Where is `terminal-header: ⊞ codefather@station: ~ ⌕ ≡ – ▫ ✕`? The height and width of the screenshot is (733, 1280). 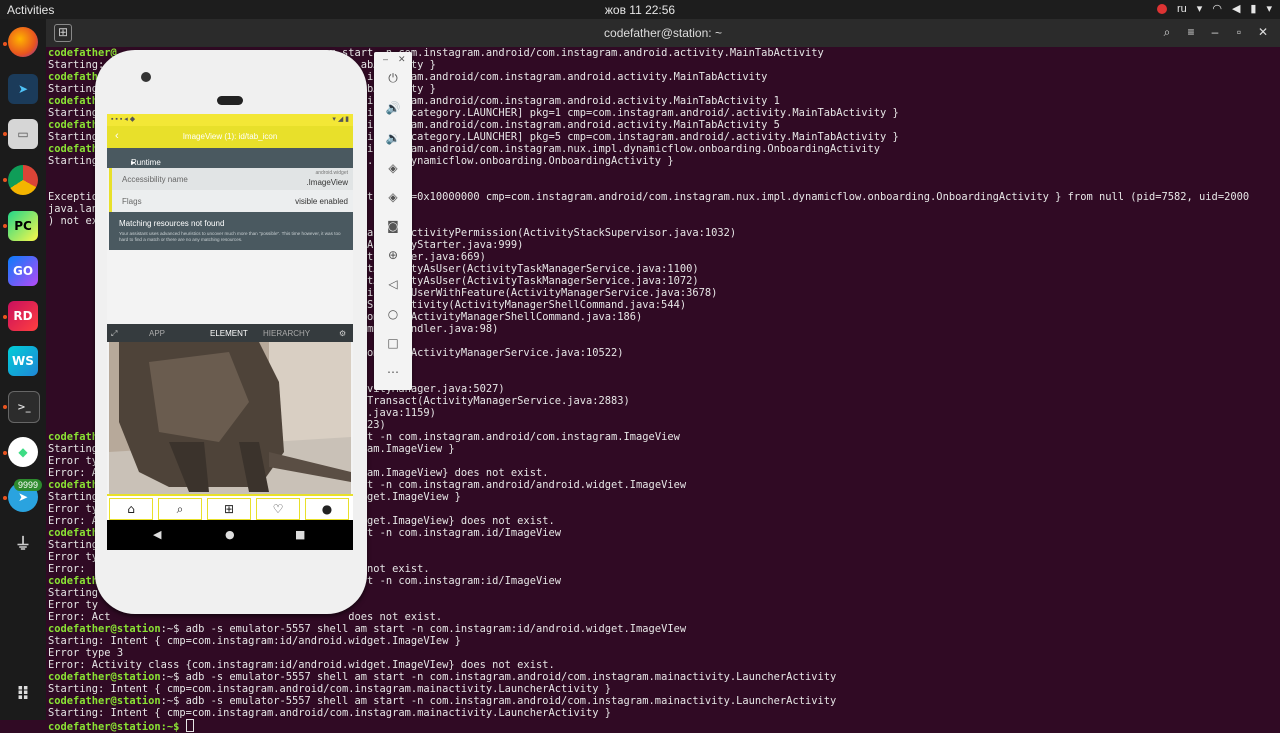 terminal-header: ⊞ codefather@station: ~ ⌕ ≡ – ▫ ✕ is located at coordinates (663, 33).